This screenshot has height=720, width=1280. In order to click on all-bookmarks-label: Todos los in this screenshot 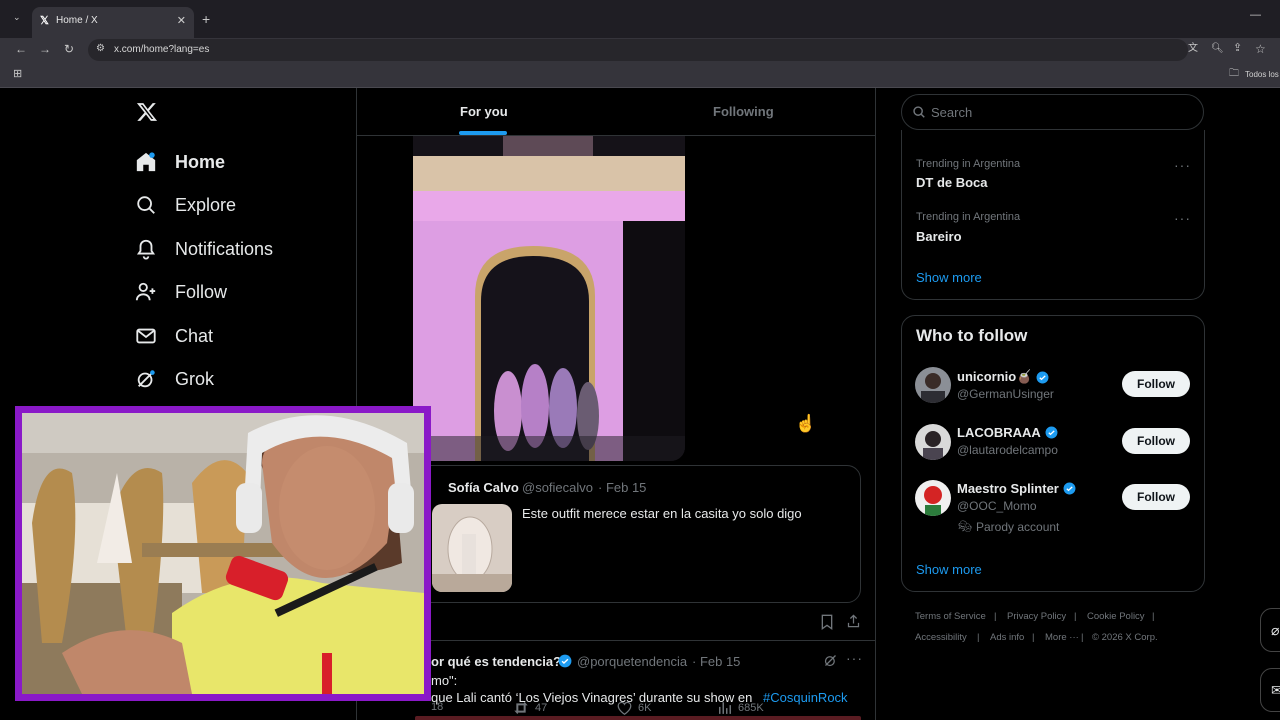, I will do `click(1262, 74)`.